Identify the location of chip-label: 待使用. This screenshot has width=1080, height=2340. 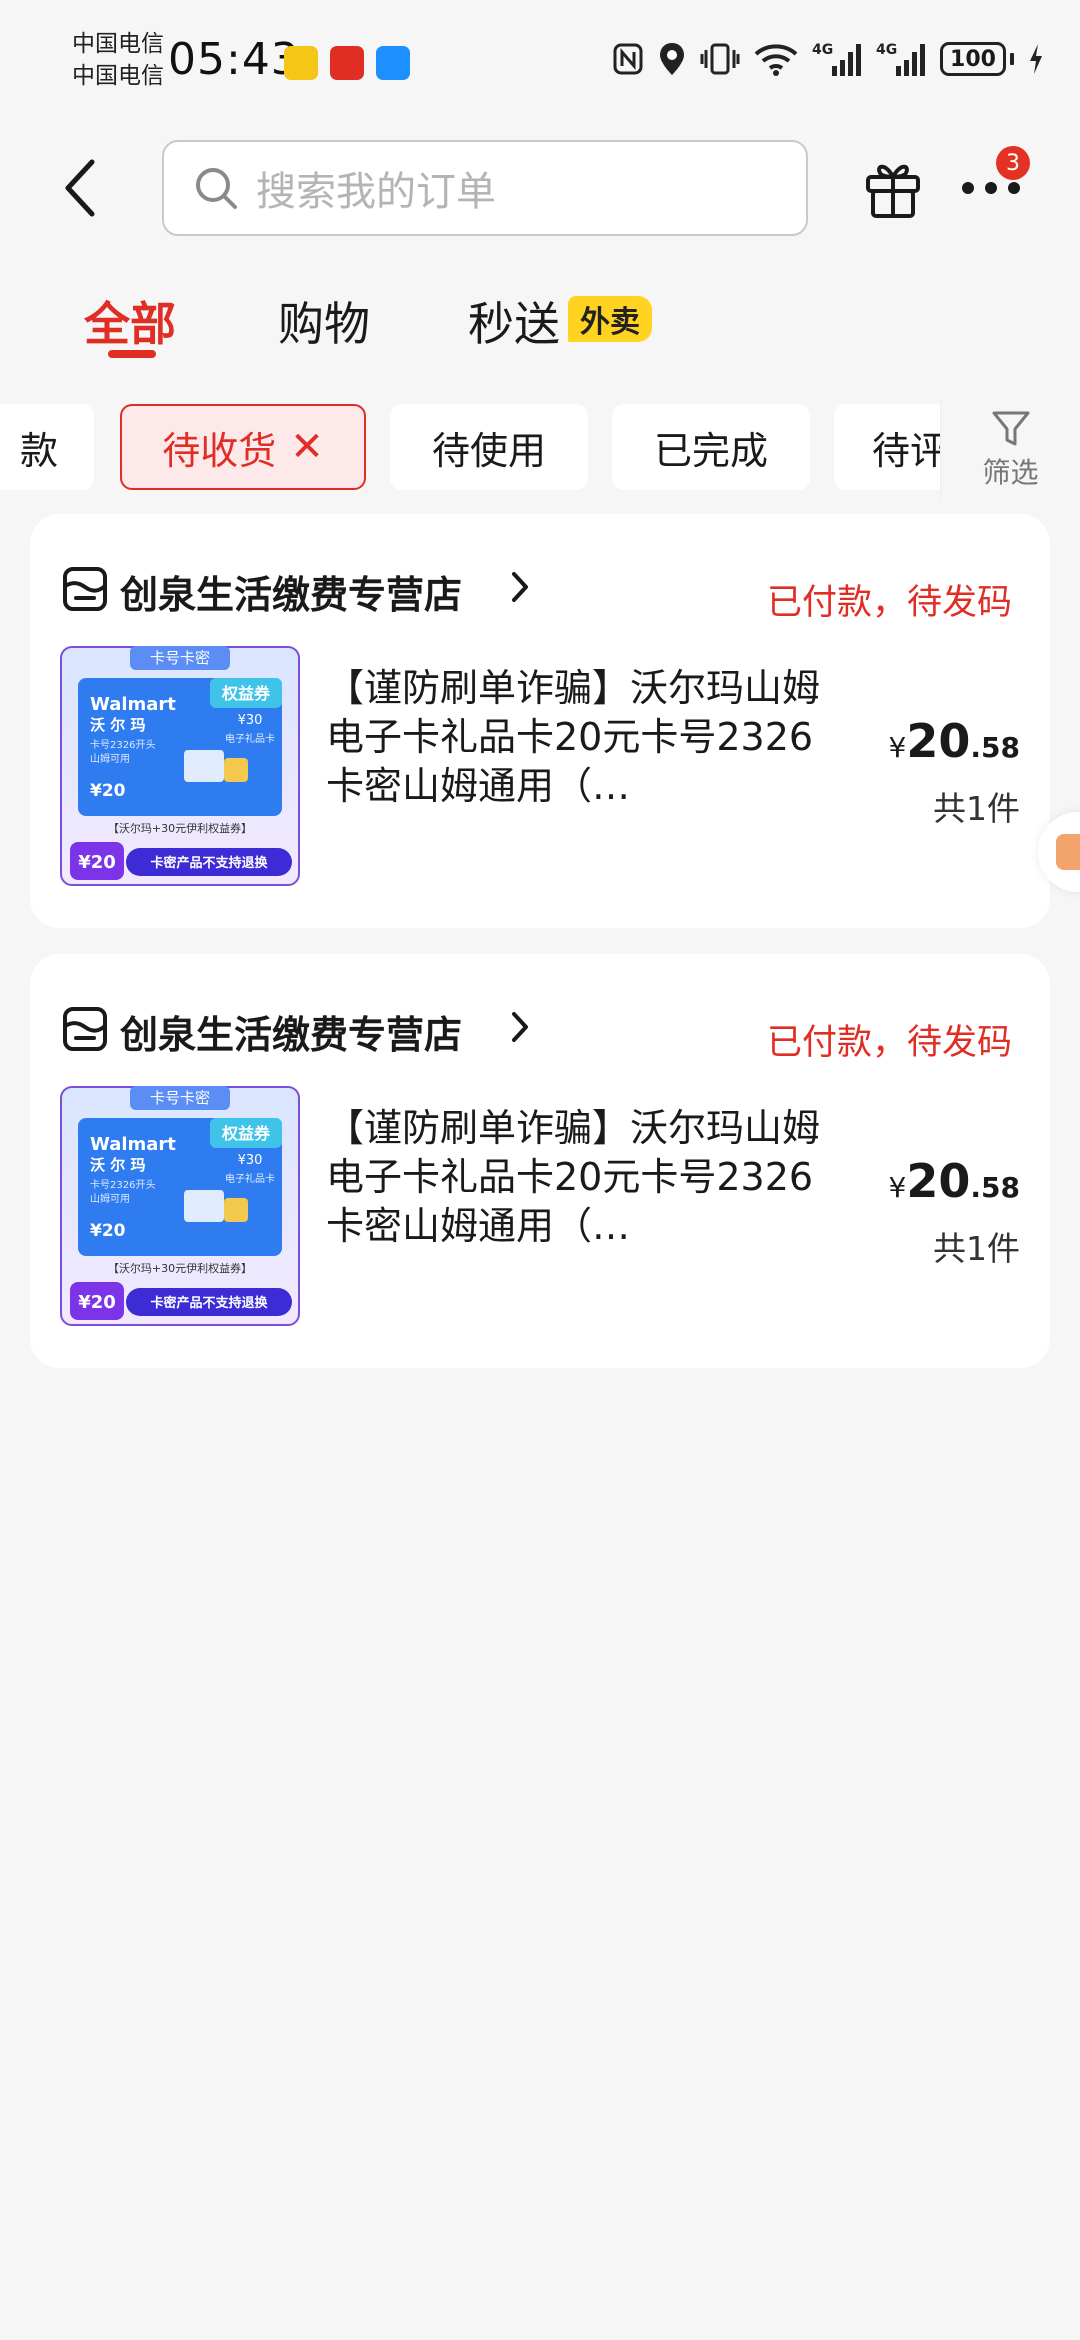
(488, 450).